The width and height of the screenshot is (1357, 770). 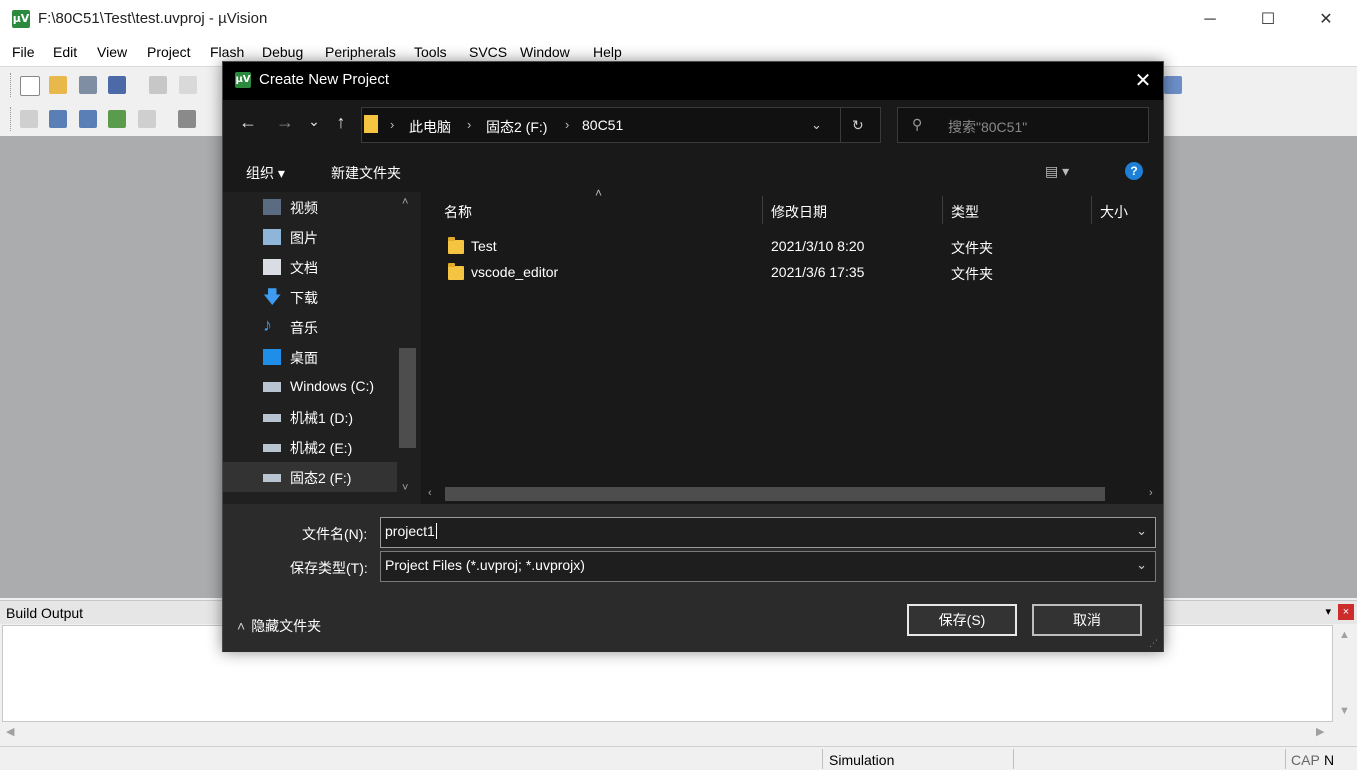 I want to click on scroll-right-icon: ›, so click(x=1151, y=493).